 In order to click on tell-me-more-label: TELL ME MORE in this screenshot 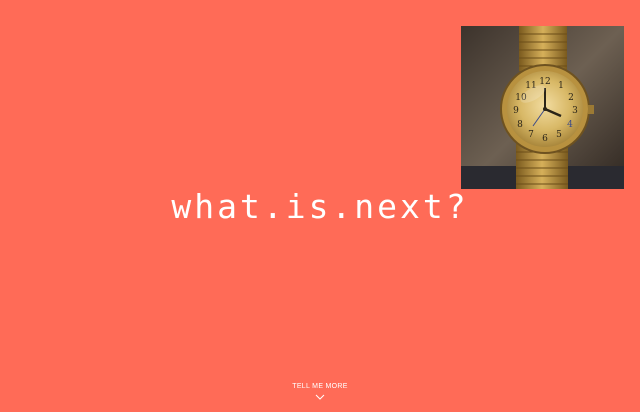, I will do `click(320, 386)`.